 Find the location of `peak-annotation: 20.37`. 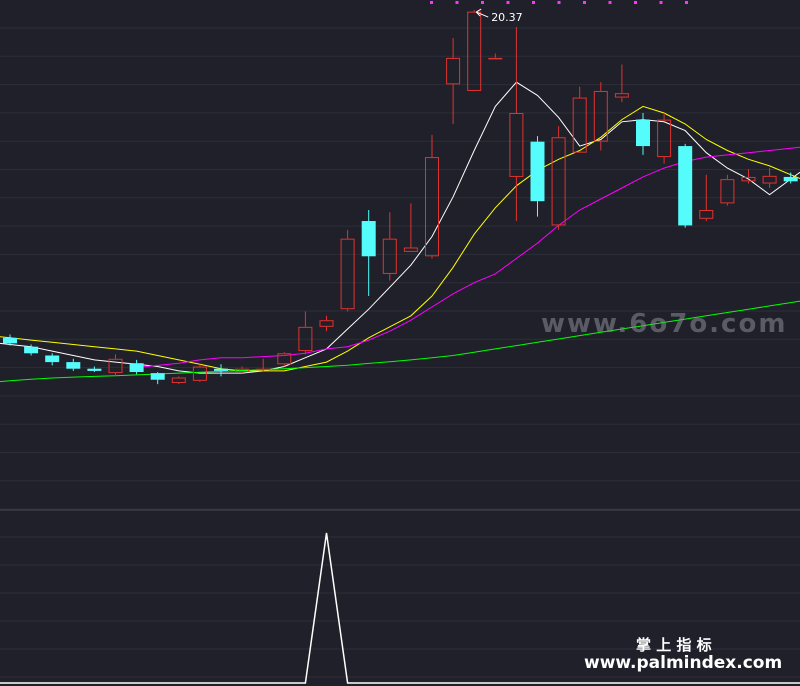

peak-annotation: 20.37 is located at coordinates (499, 16).